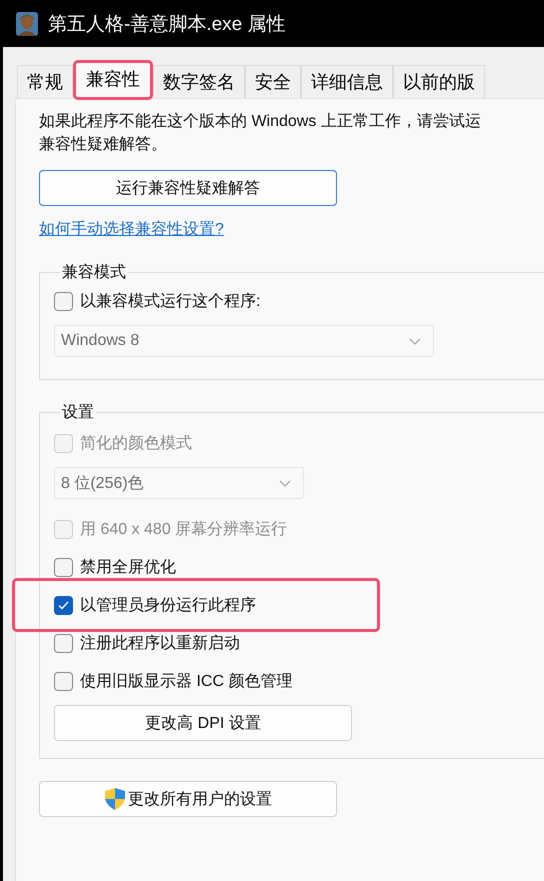 This screenshot has height=881, width=544. Describe the element at coordinates (128, 567) in the screenshot. I see `checkbox-label: 禁用全屏优化` at that location.